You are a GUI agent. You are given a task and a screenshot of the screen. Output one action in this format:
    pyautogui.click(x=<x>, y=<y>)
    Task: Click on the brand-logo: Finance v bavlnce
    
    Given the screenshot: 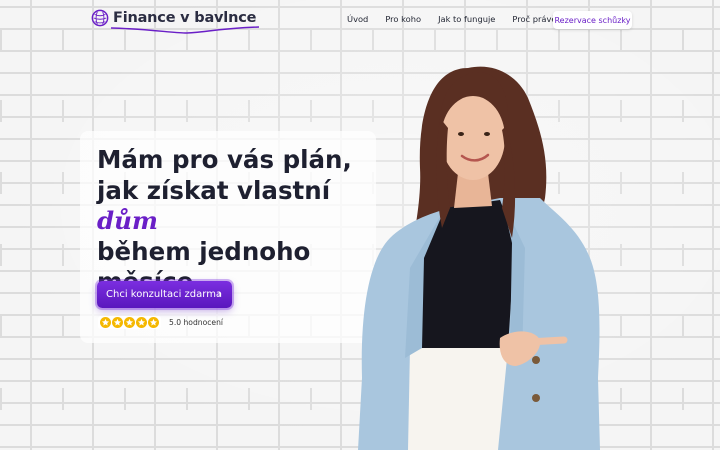 What is the action you would take?
    pyautogui.click(x=175, y=21)
    